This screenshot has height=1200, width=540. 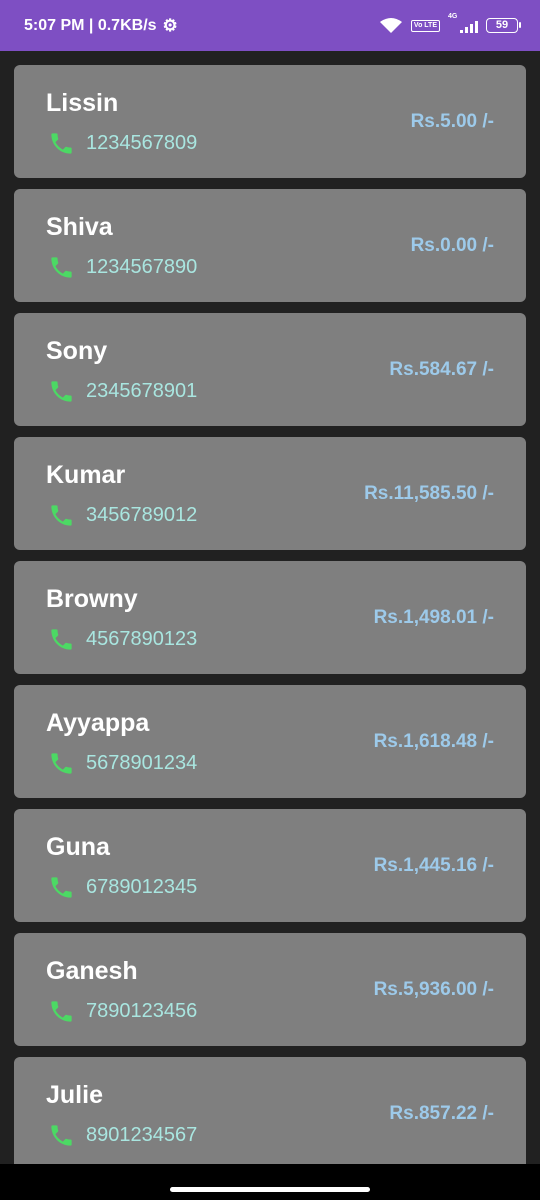 What do you see at coordinates (270, 865) in the screenshot?
I see `contact-card: Guna 6789012345 Rs.1,445.16 /-` at bounding box center [270, 865].